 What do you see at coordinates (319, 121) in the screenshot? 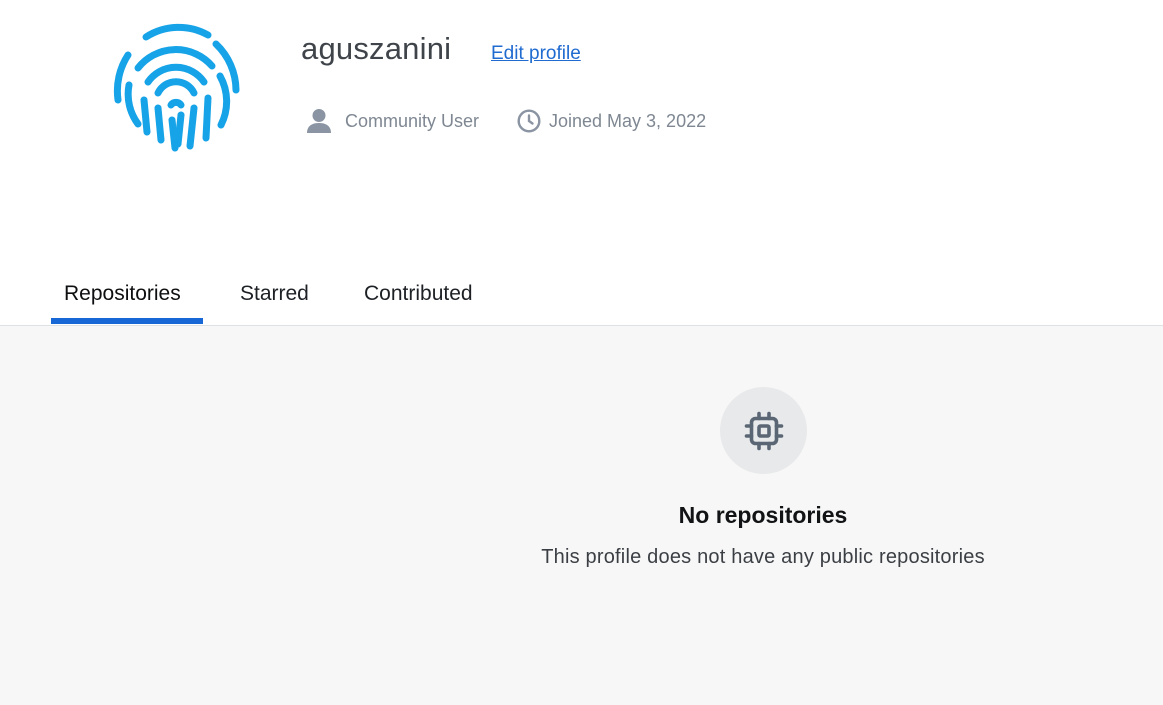
I see `user-icon` at bounding box center [319, 121].